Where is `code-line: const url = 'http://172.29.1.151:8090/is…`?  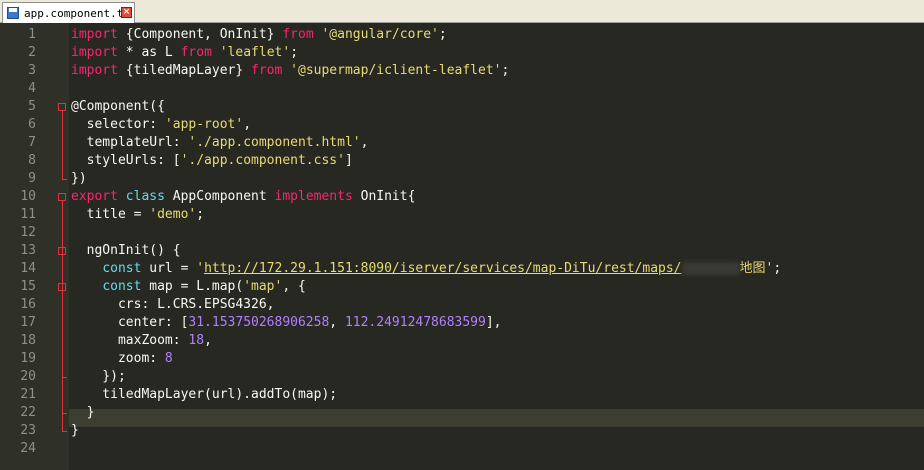 code-line: const url = 'http://172.29.1.151:8090/is… is located at coordinates (426, 269).